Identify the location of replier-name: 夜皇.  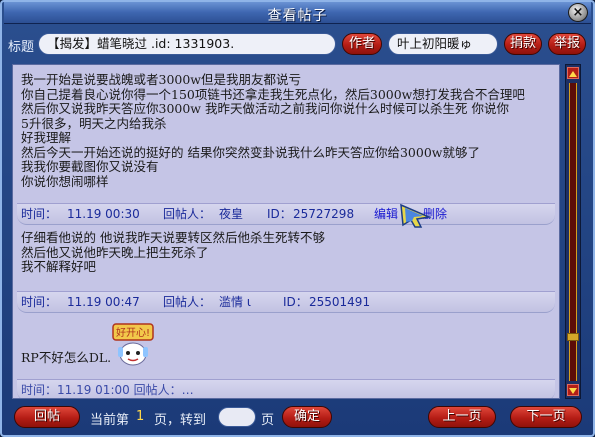
(231, 214).